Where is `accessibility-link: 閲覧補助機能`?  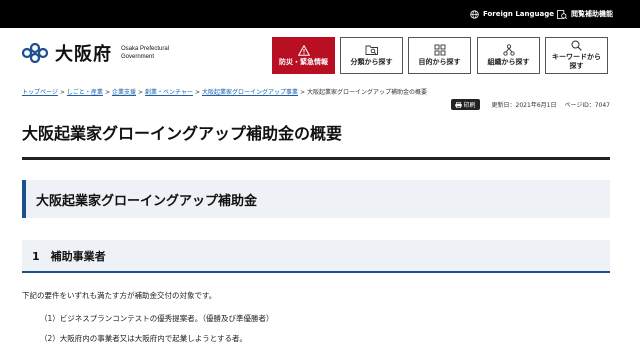 accessibility-link: 閲覧補助機能 is located at coordinates (585, 14).